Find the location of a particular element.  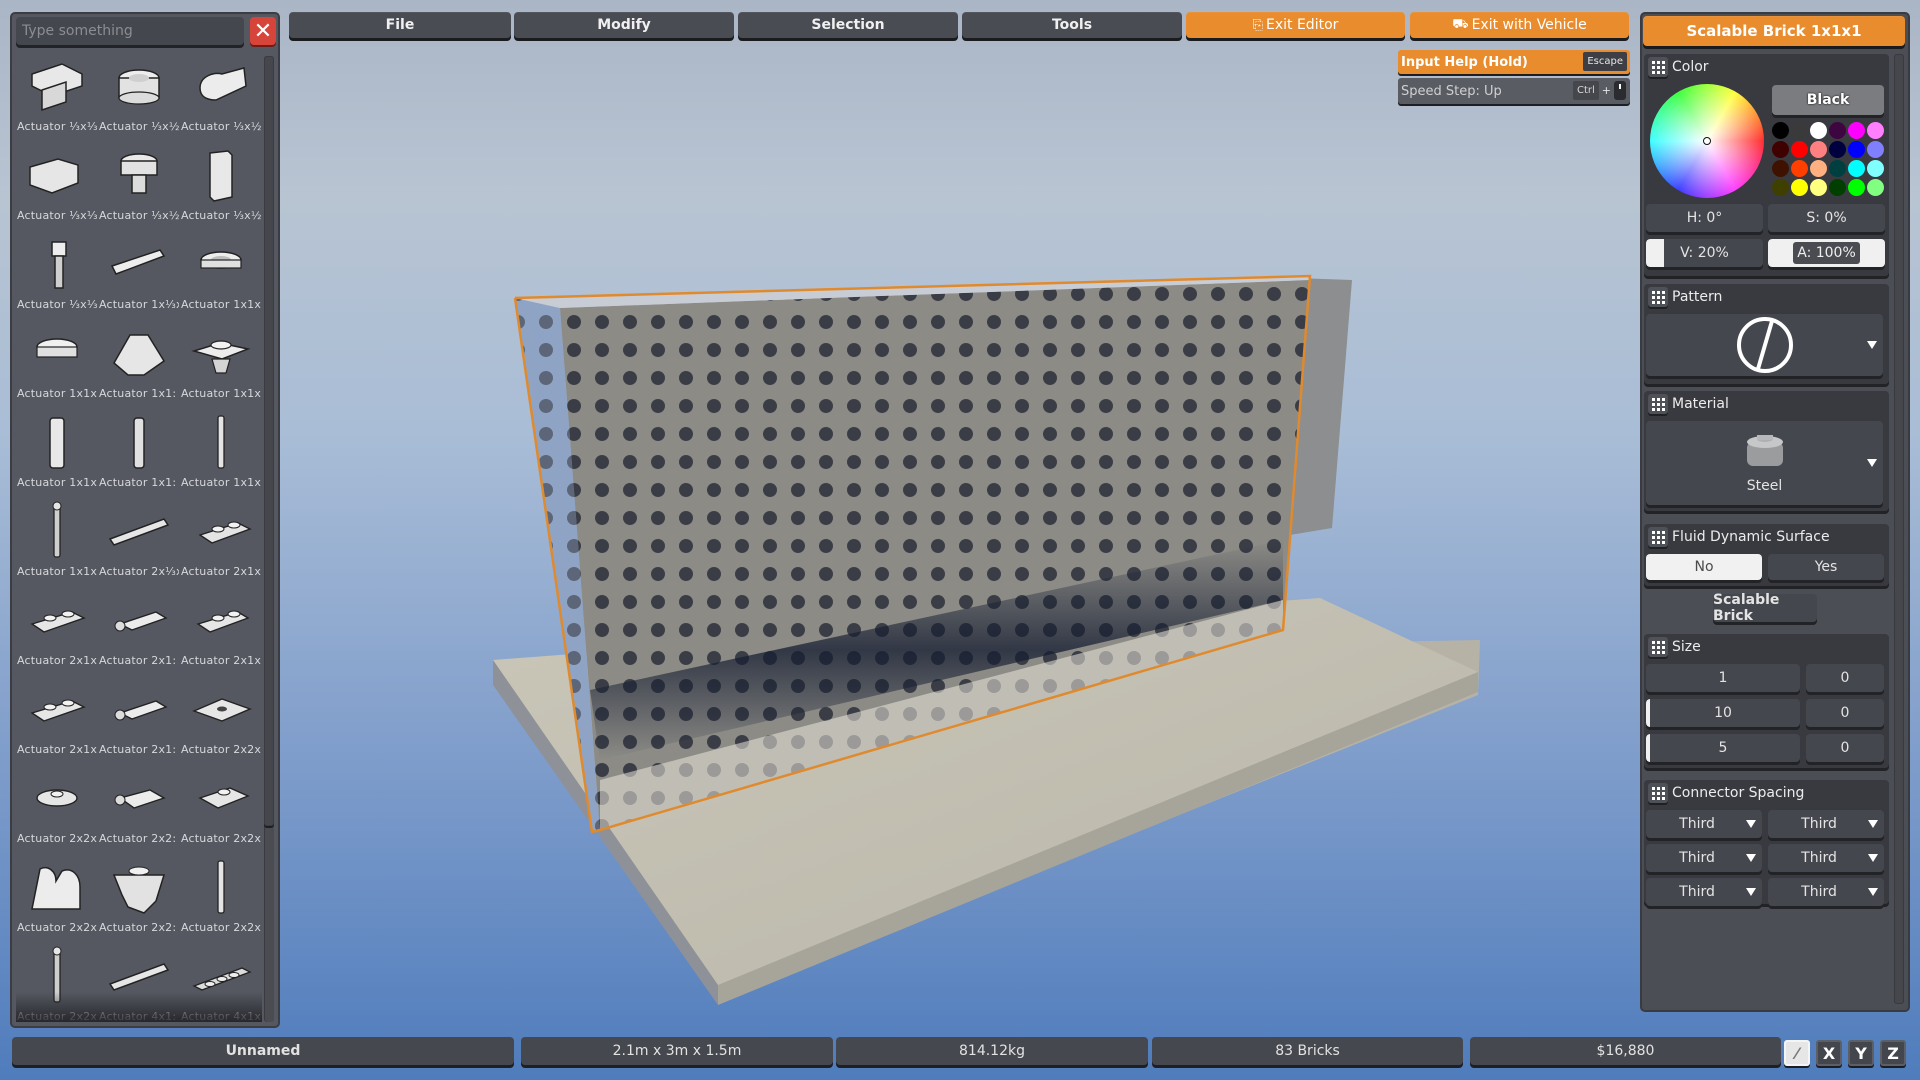

size-slider: 10 is located at coordinates (1723, 713).